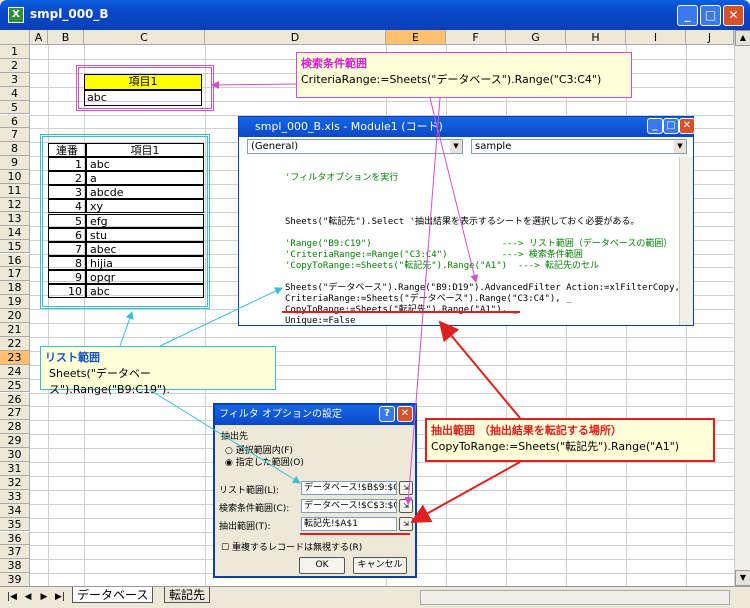 The width and height of the screenshot is (750, 608). What do you see at coordinates (742, 38) in the screenshot?
I see `scroll-up-button: ▲` at bounding box center [742, 38].